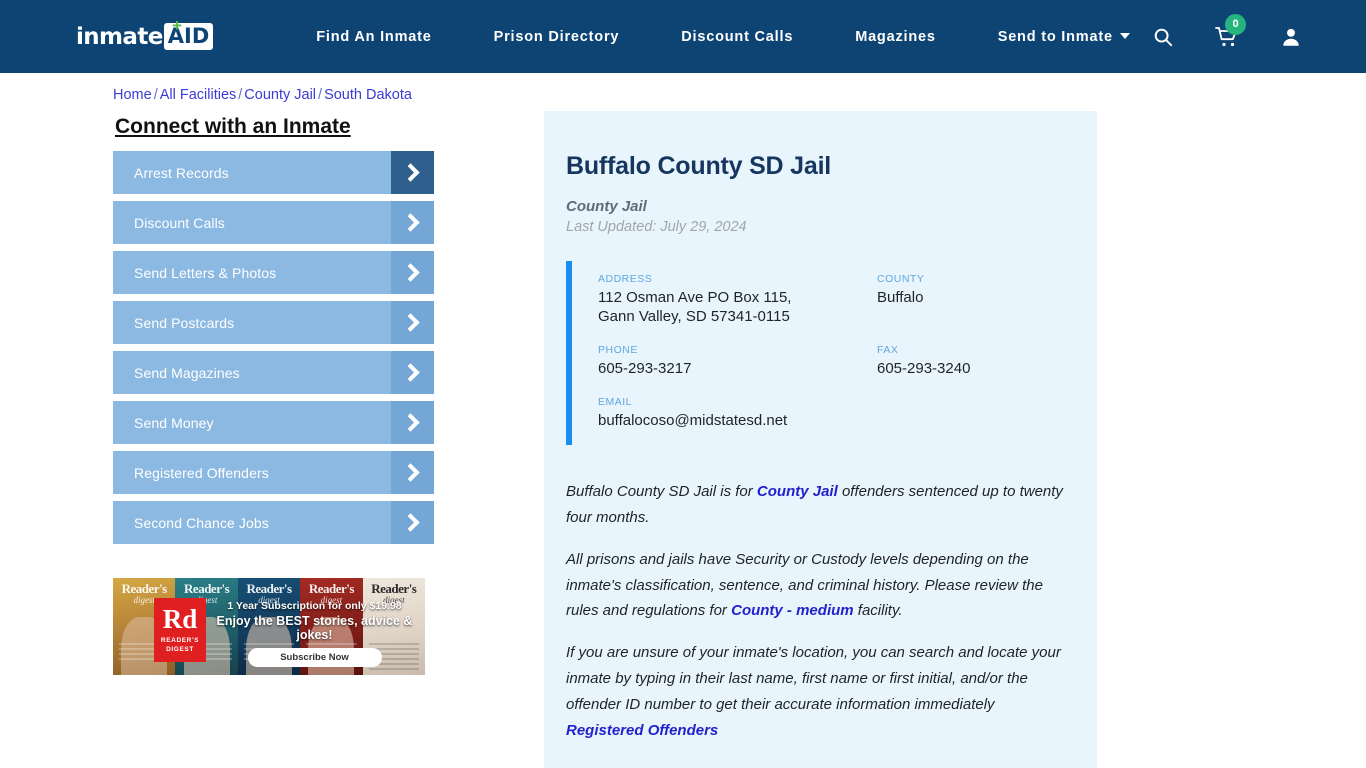  Describe the element at coordinates (273, 322) in the screenshot. I see `sidebar-item-send-postcards: Send Postcards` at that location.